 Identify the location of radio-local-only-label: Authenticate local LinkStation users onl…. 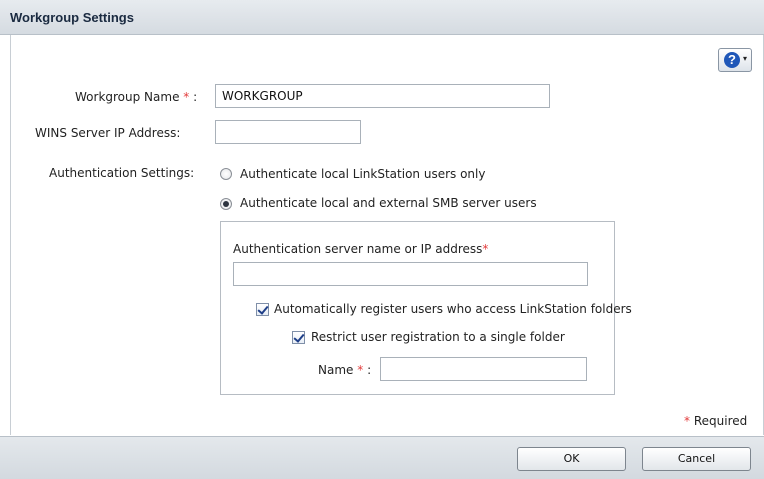
(363, 174).